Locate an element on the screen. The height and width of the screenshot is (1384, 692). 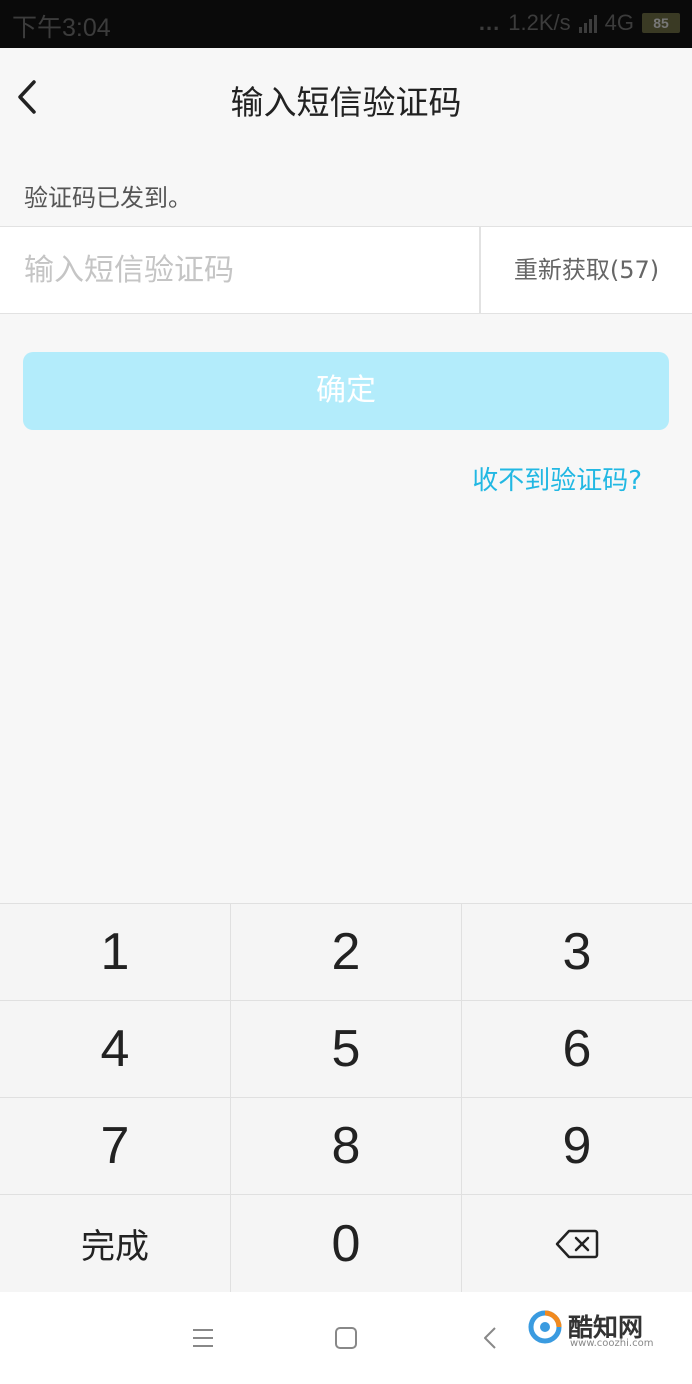
backspace-key is located at coordinates (577, 1243).